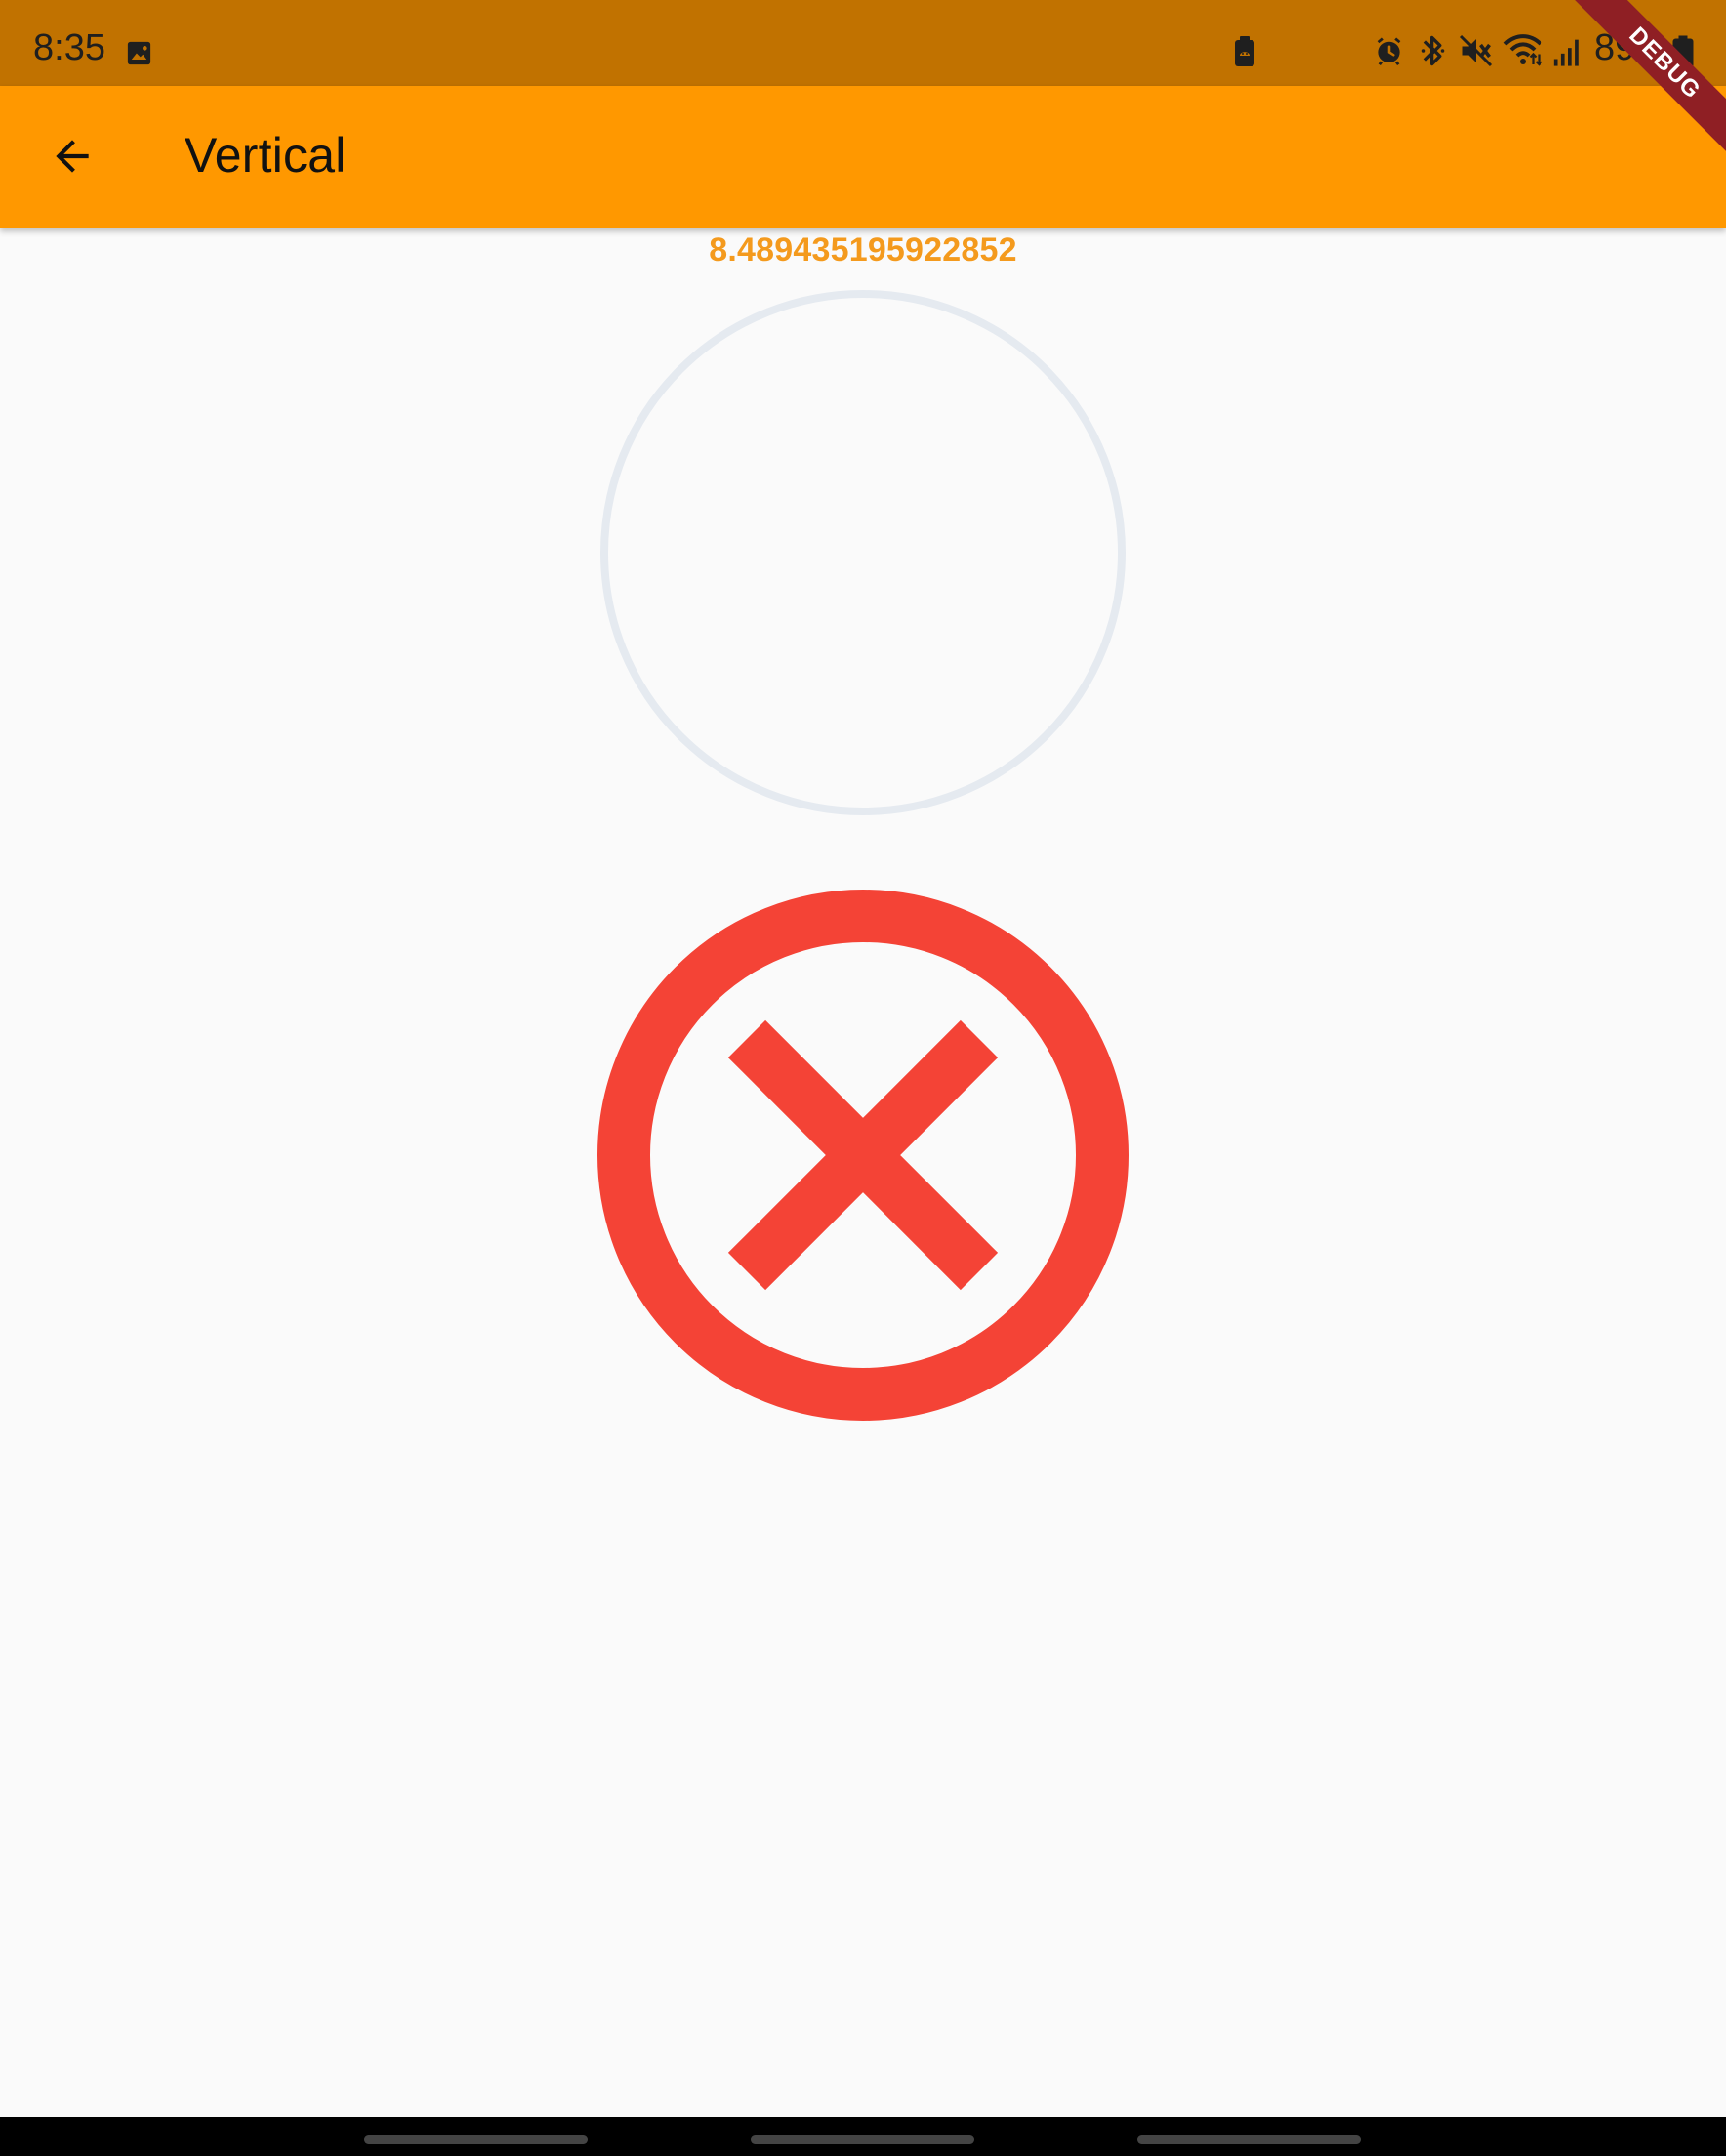 The image size is (1726, 2156). What do you see at coordinates (863, 250) in the screenshot?
I see `numeric-value: 8.489435195922852` at bounding box center [863, 250].